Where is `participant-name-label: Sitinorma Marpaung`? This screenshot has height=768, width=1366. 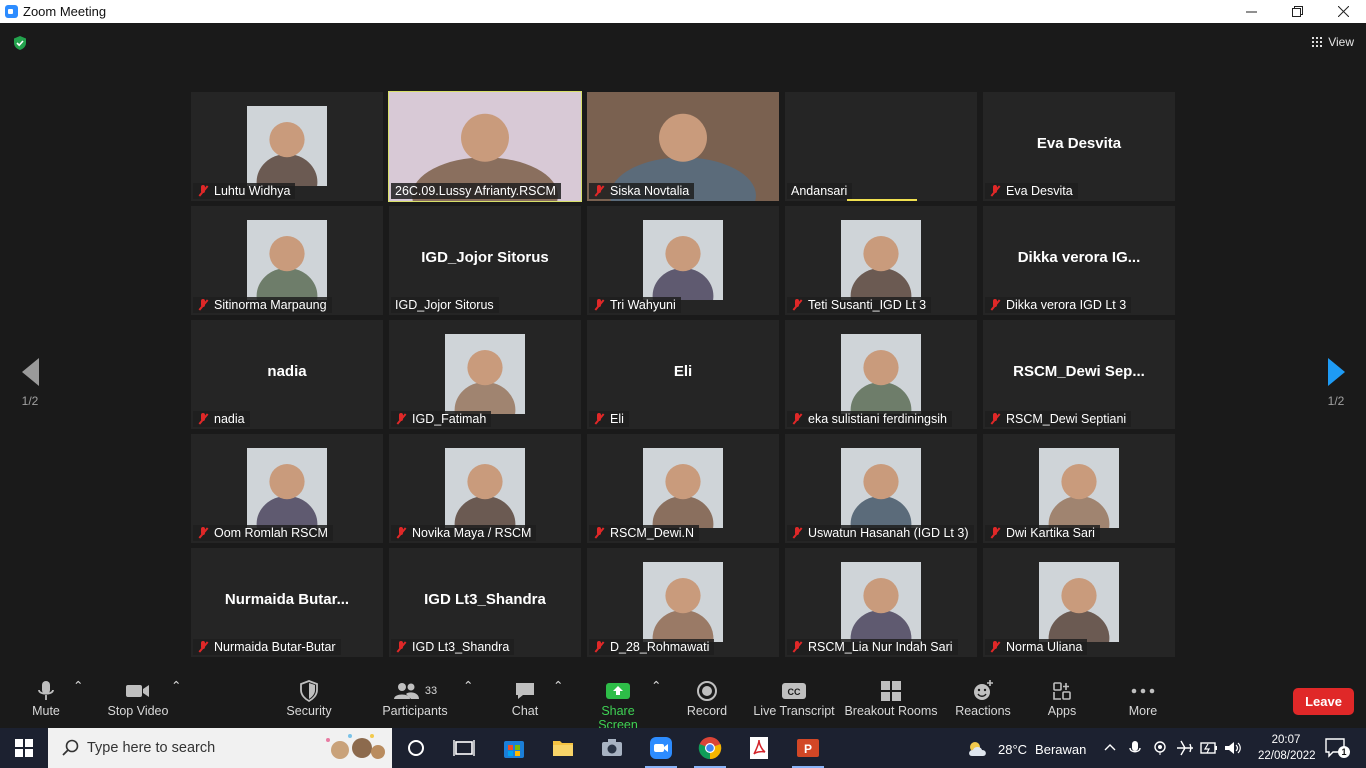
participant-name-label: Sitinorma Marpaung is located at coordinates (262, 305).